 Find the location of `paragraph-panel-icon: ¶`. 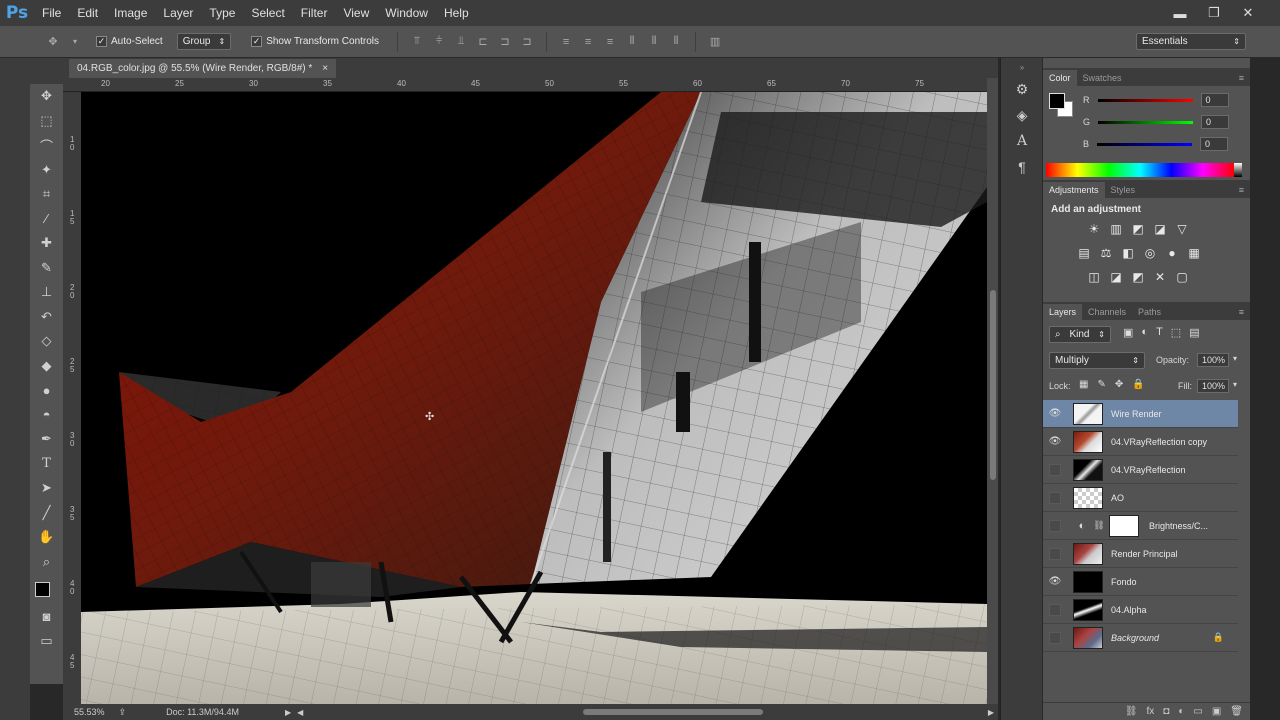

paragraph-panel-icon: ¶ is located at coordinates (1022, 167).